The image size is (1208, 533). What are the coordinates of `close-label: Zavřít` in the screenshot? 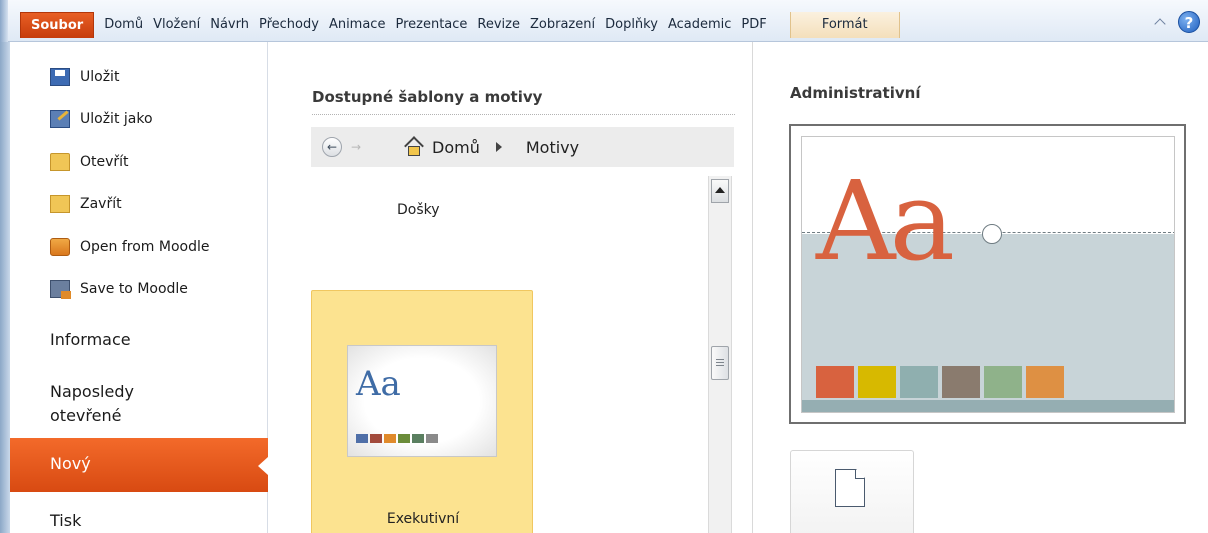 It's located at (101, 204).